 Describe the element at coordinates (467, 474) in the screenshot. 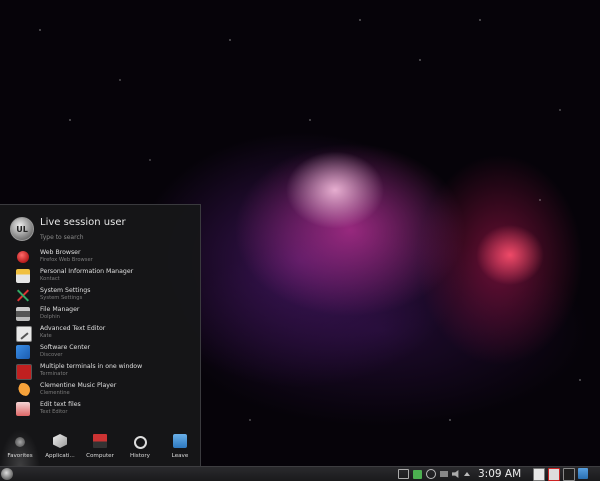

I see `tray-expand-icon` at that location.